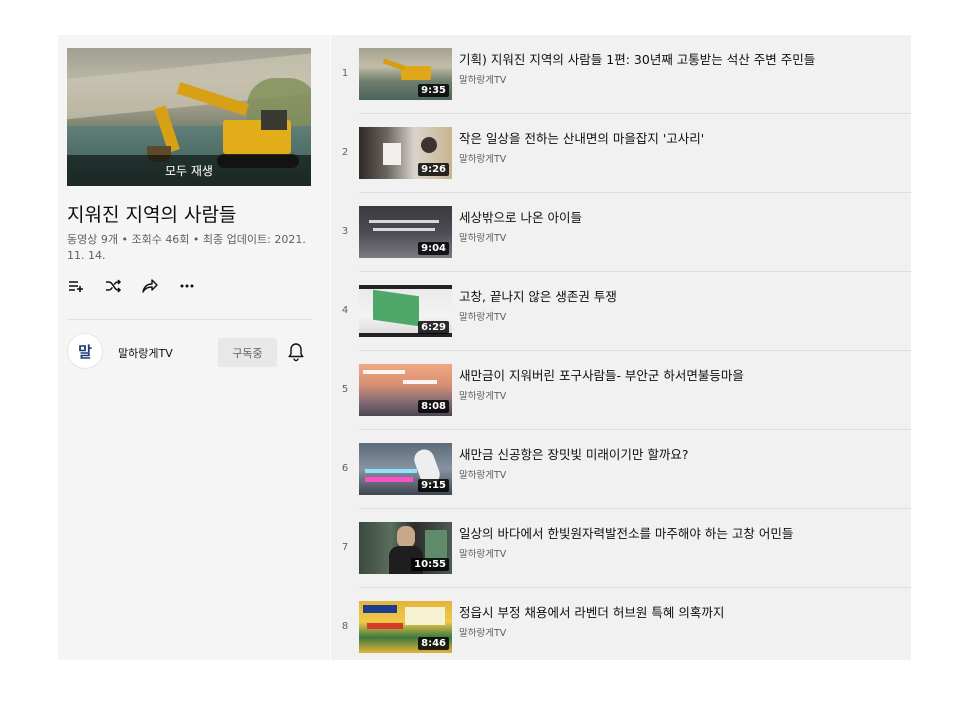  Describe the element at coordinates (679, 295) in the screenshot. I see `video-title: 고창, 끝나지 않은 생존권 투쟁` at that location.